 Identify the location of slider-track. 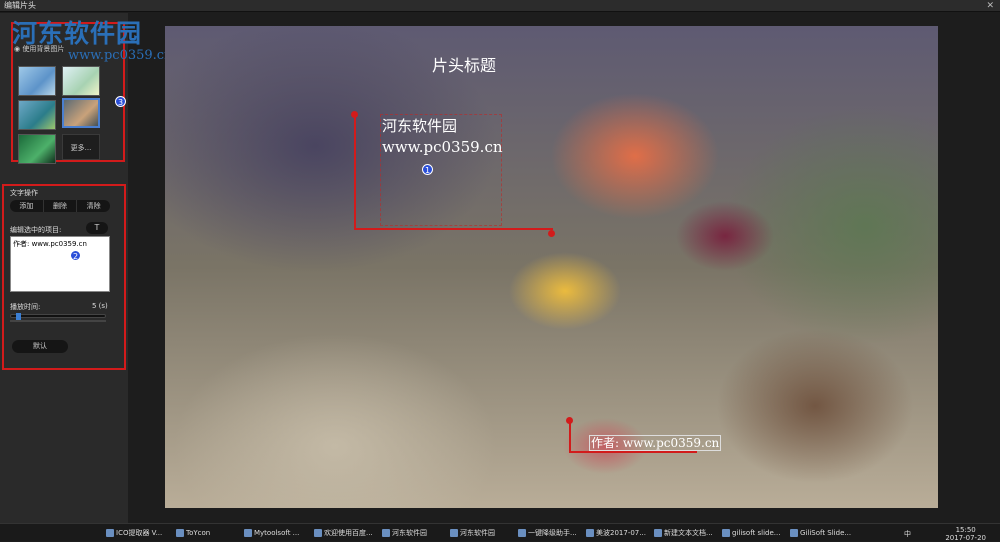
(58, 321).